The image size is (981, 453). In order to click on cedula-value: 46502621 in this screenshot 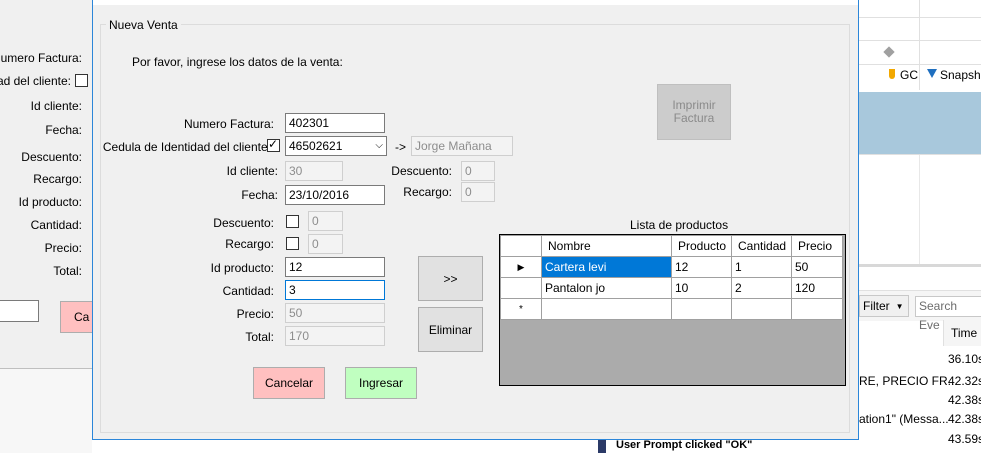, I will do `click(316, 146)`.